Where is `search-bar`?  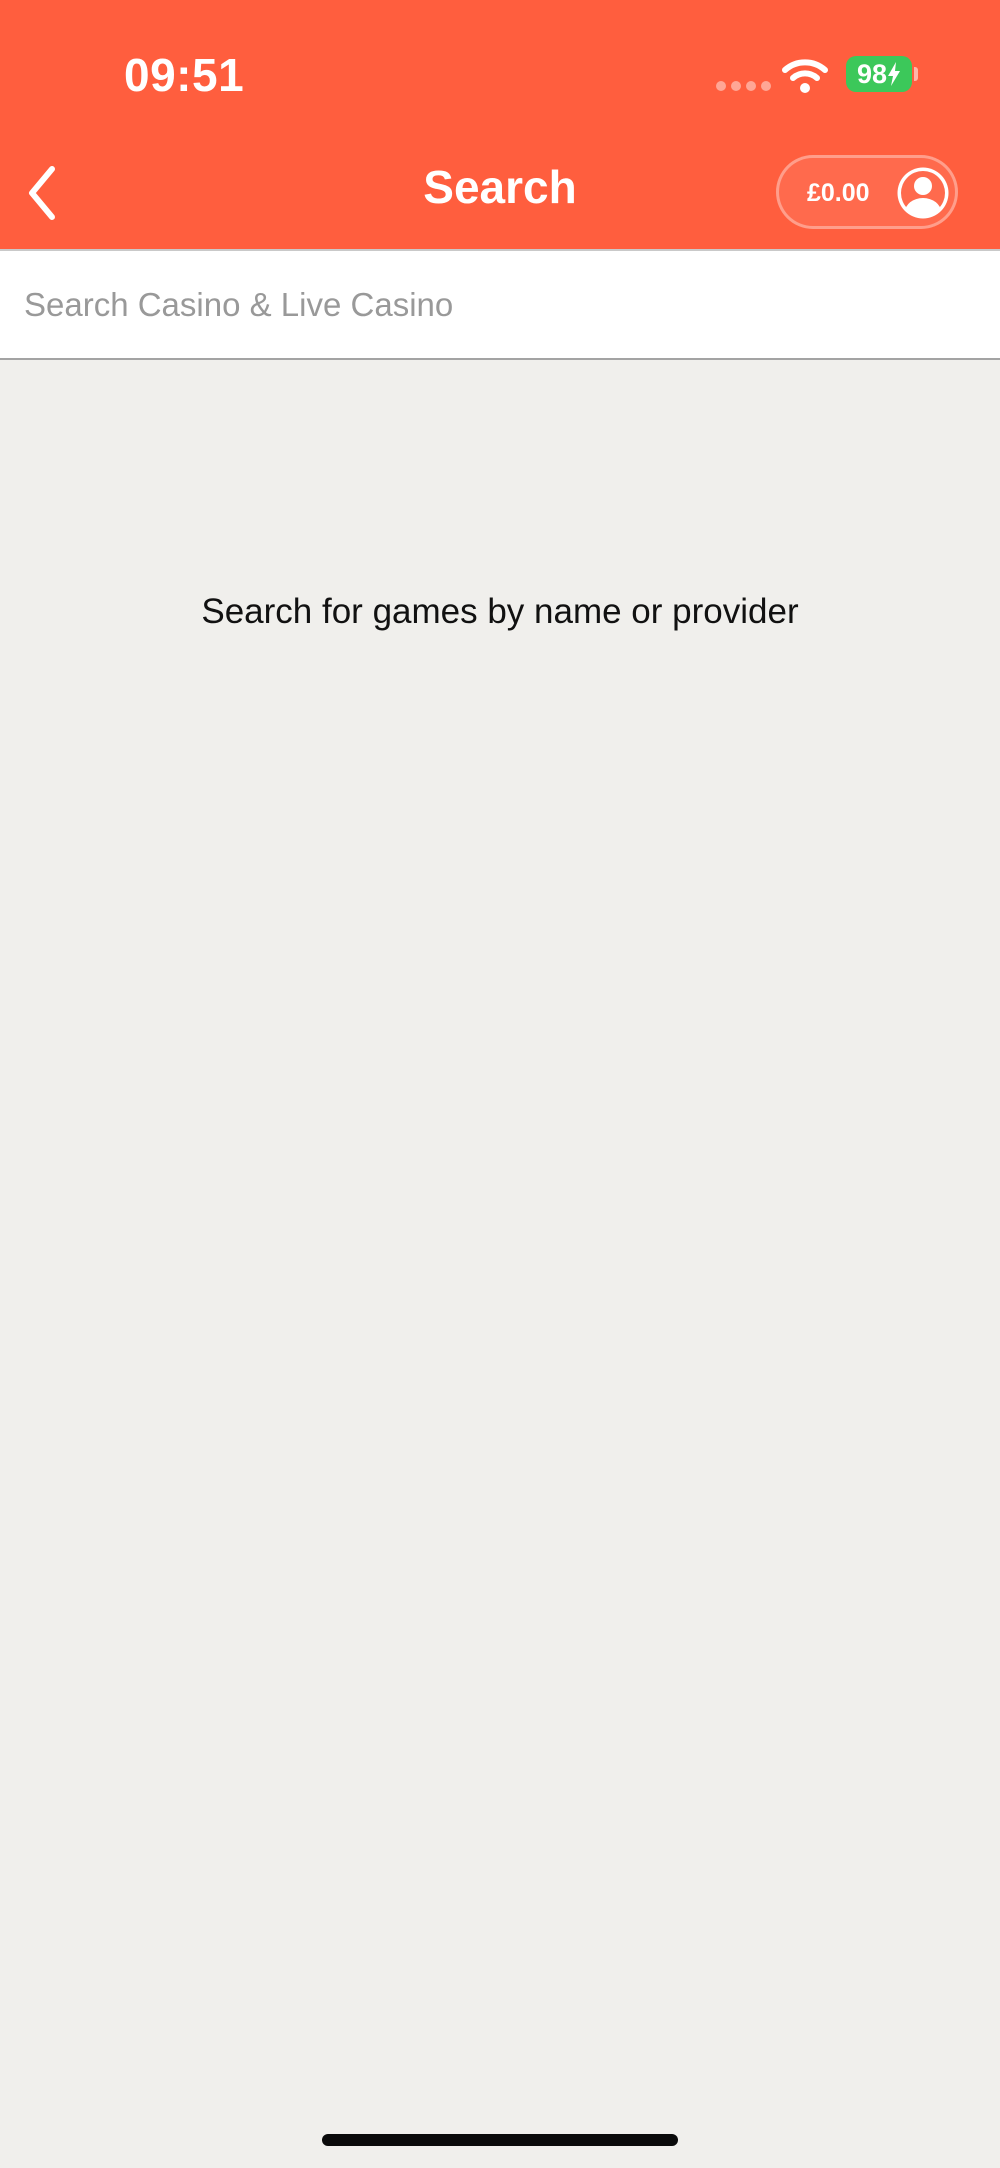 search-bar is located at coordinates (500, 304).